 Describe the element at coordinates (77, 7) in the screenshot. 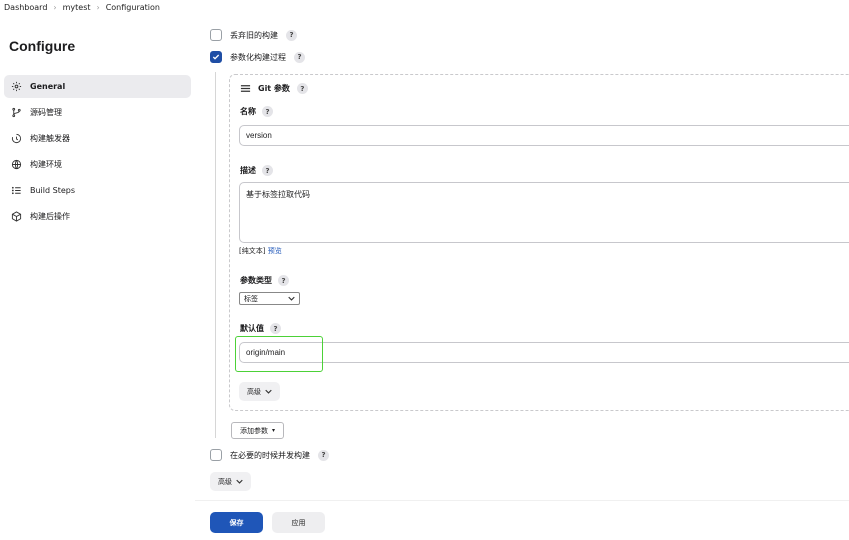

I see `breadcrumb-job: mytest` at that location.